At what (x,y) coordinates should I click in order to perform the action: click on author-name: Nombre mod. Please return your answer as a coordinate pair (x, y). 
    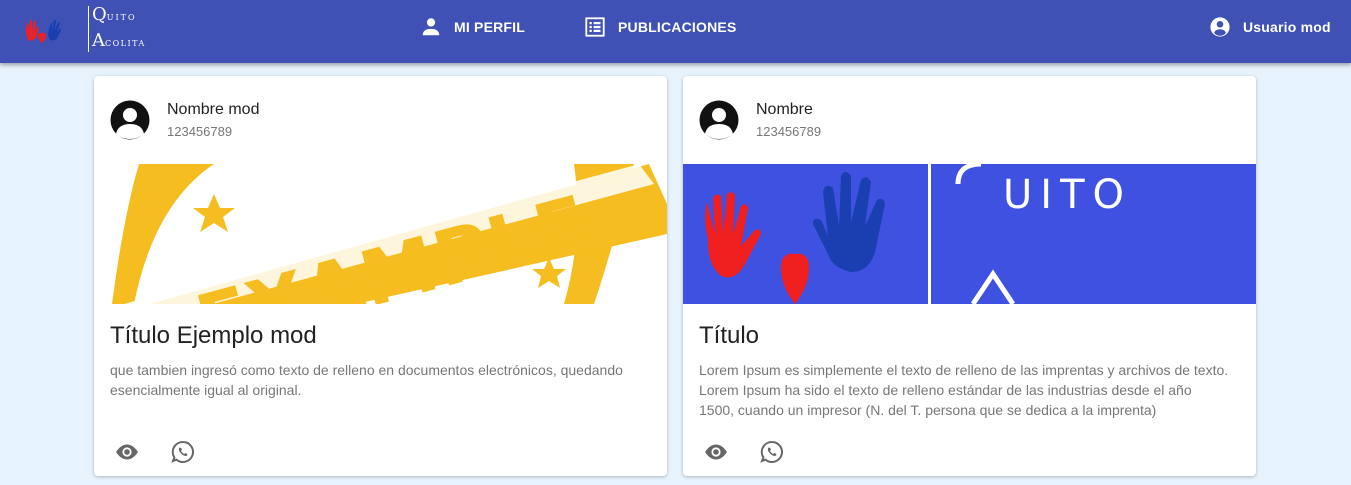
    Looking at the image, I should click on (213, 109).